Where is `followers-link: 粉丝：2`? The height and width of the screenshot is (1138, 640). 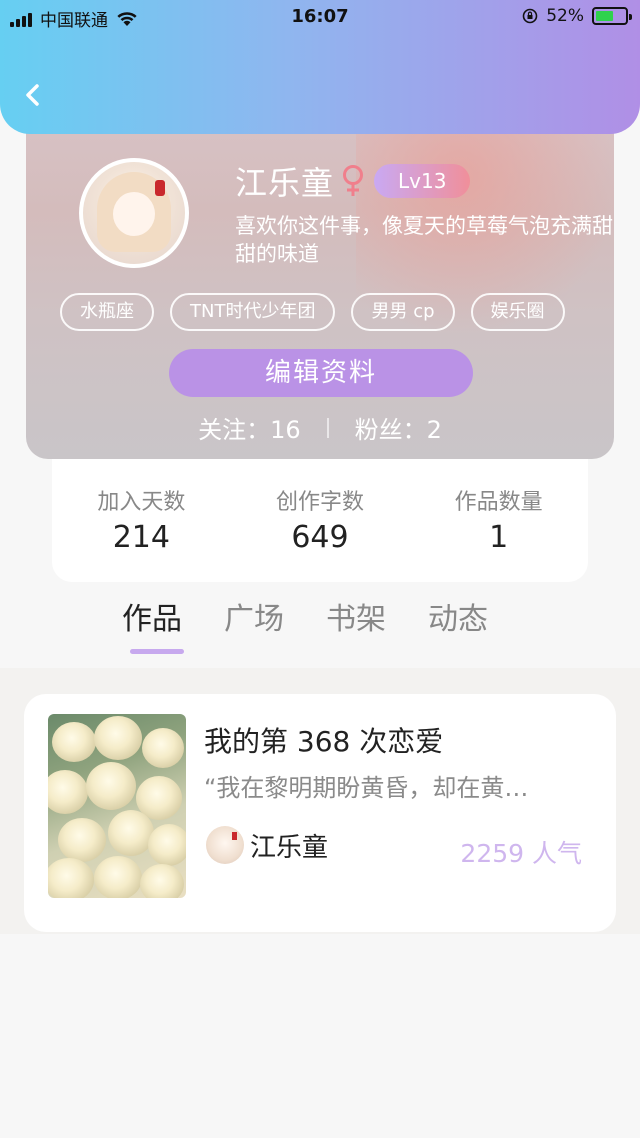 followers-link: 粉丝：2 is located at coordinates (398, 427).